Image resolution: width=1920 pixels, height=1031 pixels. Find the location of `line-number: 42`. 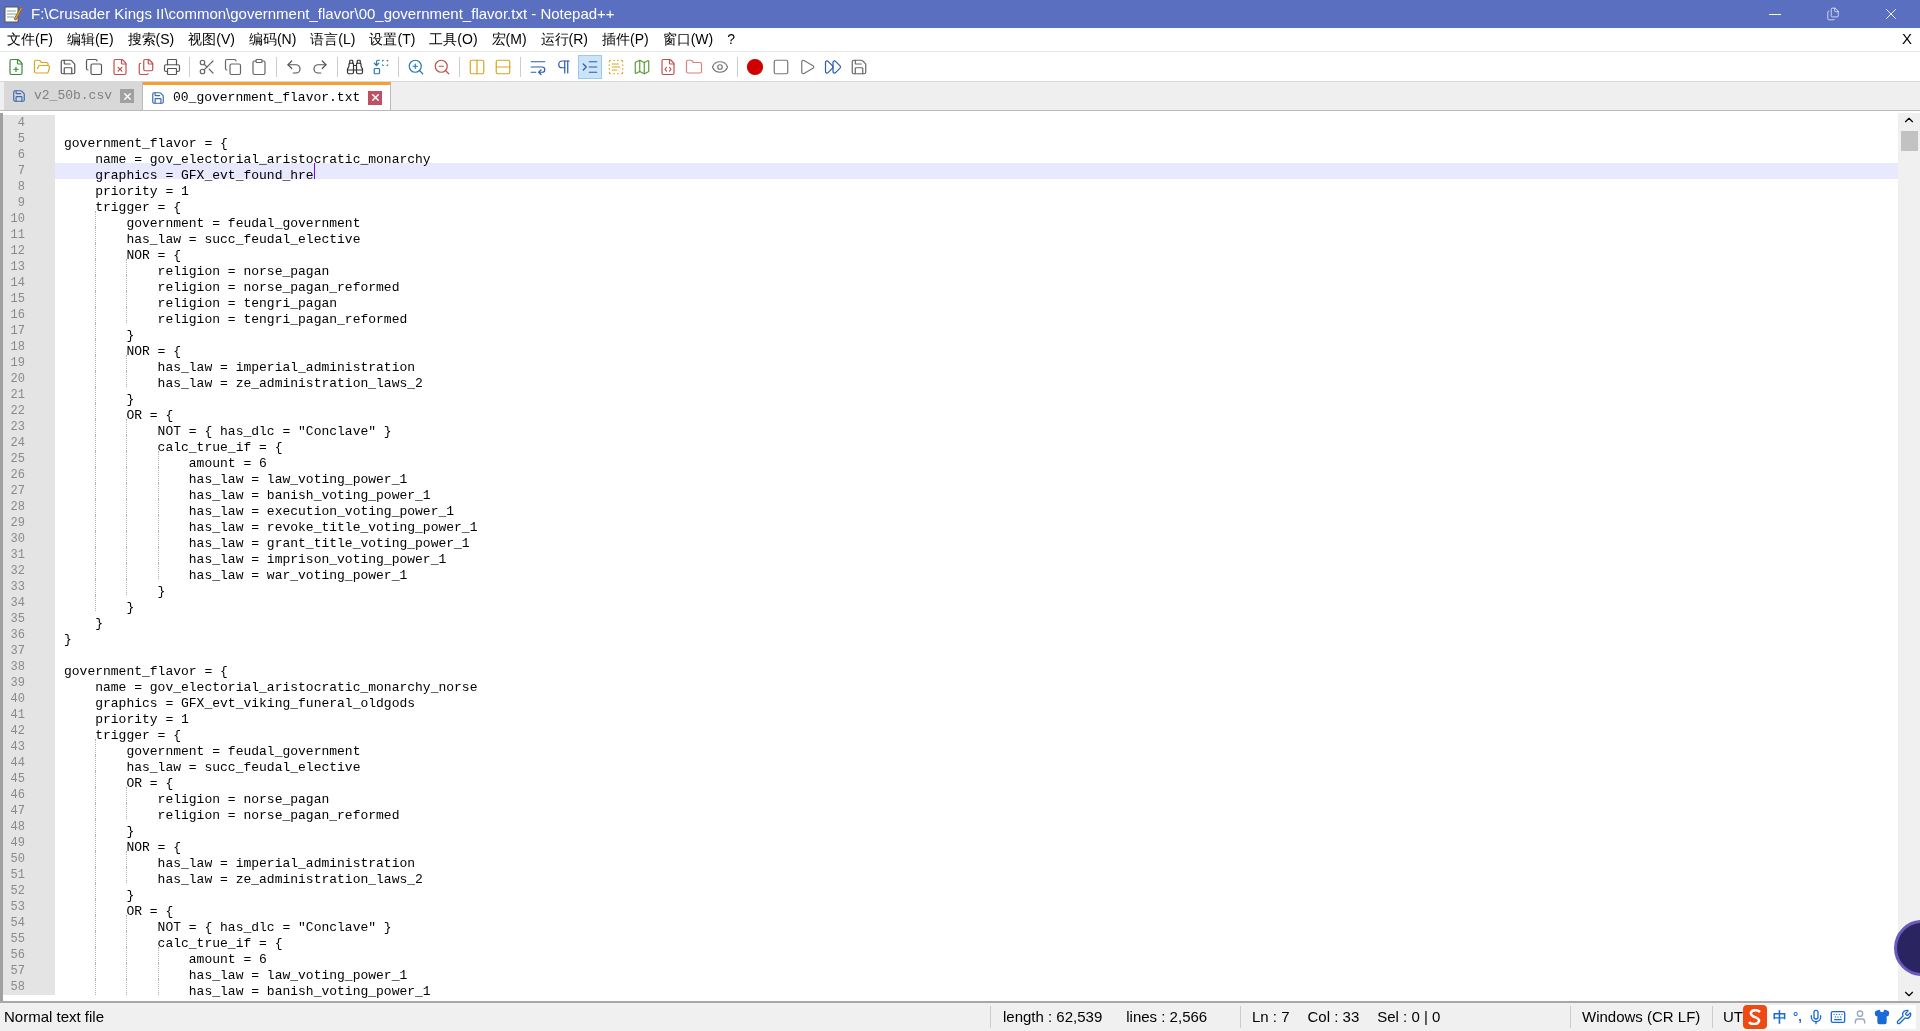

line-number: 42 is located at coordinates (29, 731).